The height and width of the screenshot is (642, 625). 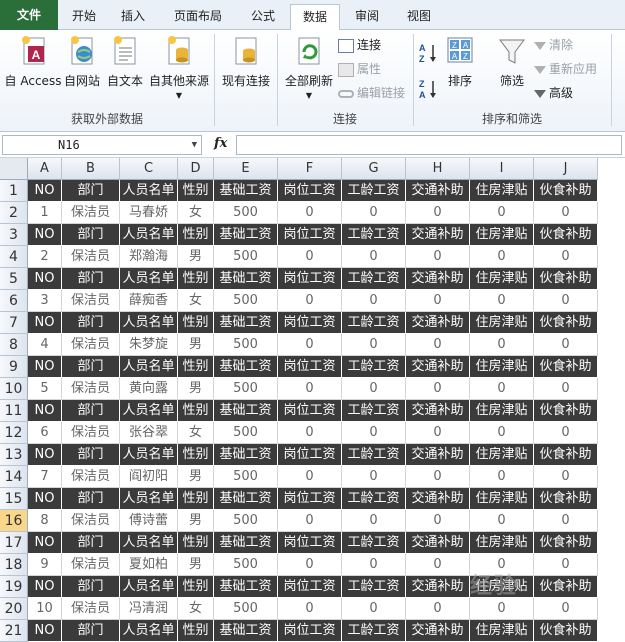 What do you see at coordinates (310, 631) in the screenshot?
I see `cell-f21: 岗位工资` at bounding box center [310, 631].